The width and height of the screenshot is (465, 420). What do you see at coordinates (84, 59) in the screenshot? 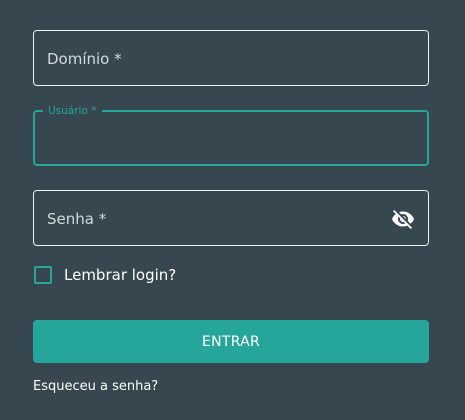
I see `domain-field-label: Domínio *` at bounding box center [84, 59].